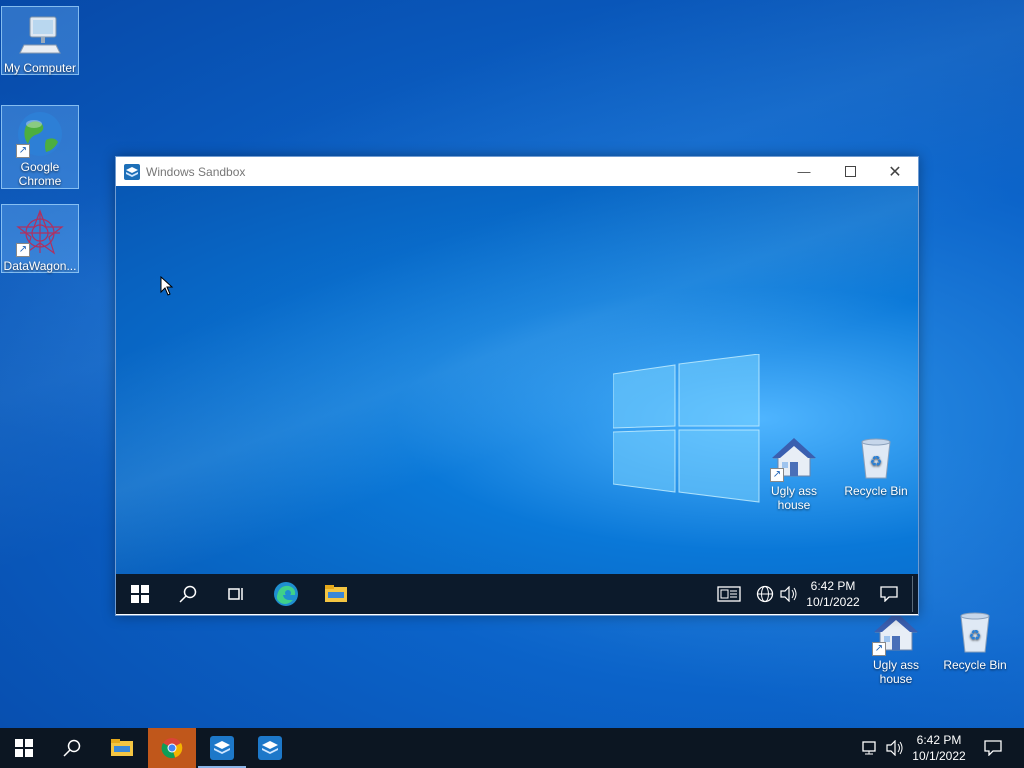 This screenshot has height=768, width=1024. Describe the element at coordinates (794, 458) in the screenshot. I see `house-icon: ↗` at that location.